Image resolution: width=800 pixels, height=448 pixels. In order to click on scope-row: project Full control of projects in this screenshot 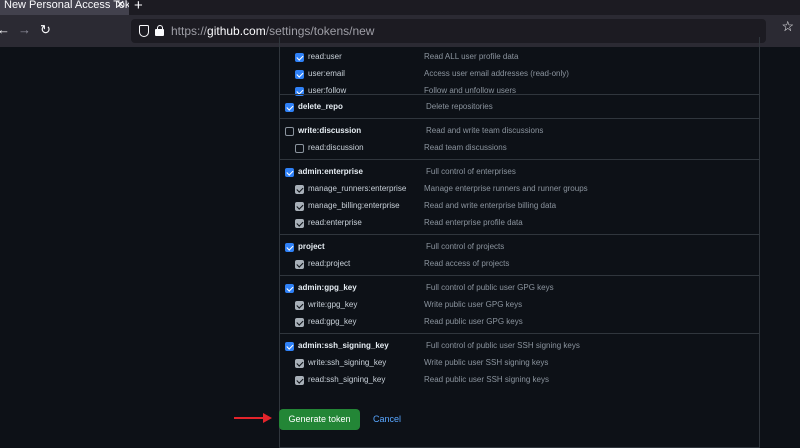, I will do `click(515, 248)`.